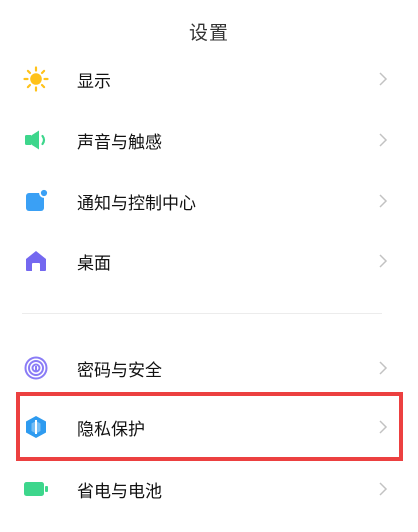 The height and width of the screenshot is (532, 418). I want to click on battery-icon, so click(36, 489).